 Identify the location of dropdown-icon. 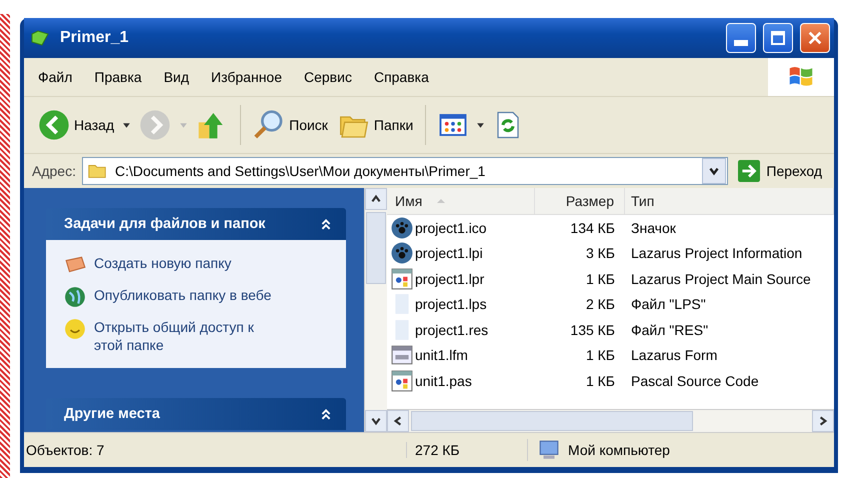
(714, 171).